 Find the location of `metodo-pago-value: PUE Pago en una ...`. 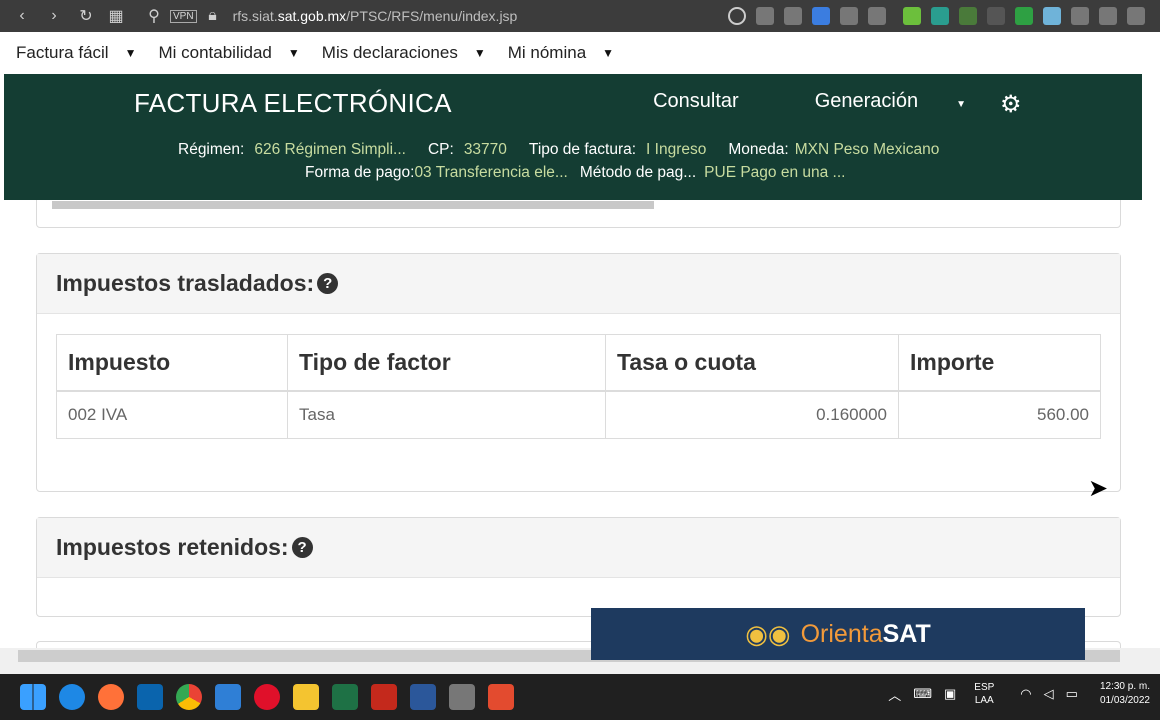

metodo-pago-value: PUE Pago en una ... is located at coordinates (775, 172).